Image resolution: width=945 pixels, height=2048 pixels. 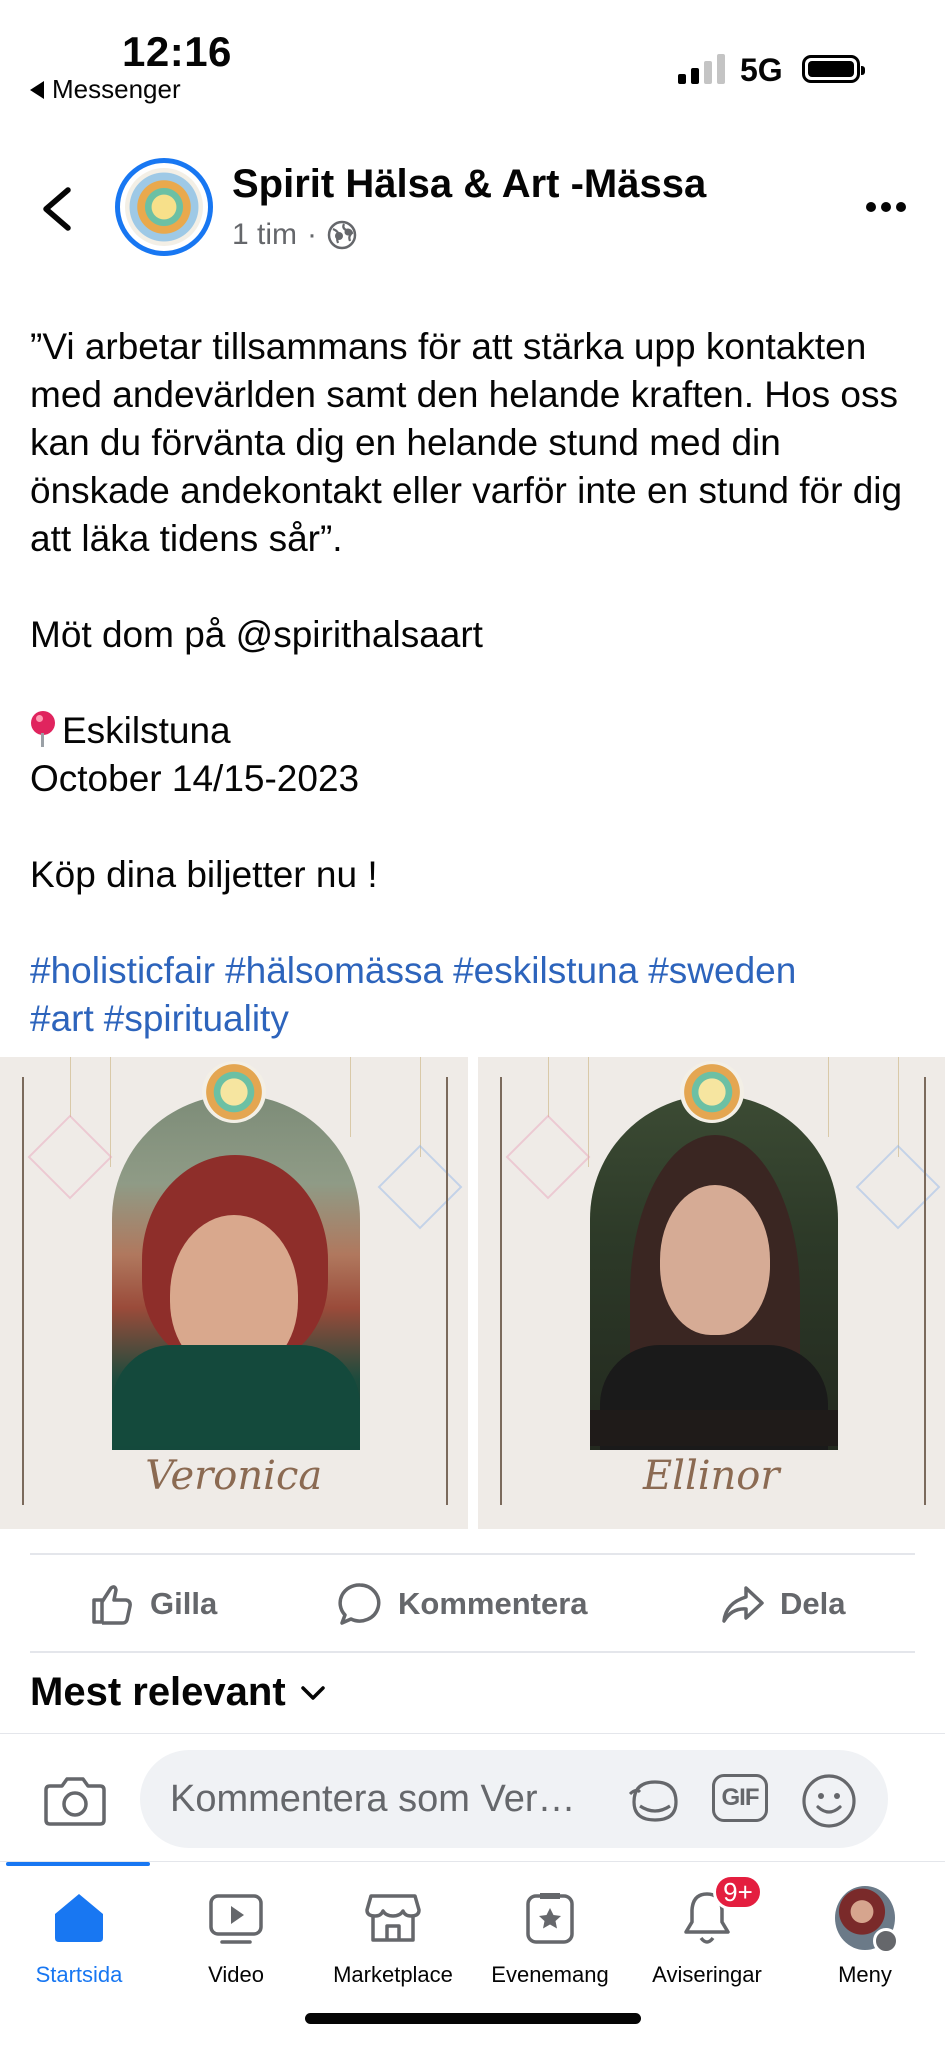 I want to click on comment-sort-dropdown: Mest relevant, so click(x=178, y=1692).